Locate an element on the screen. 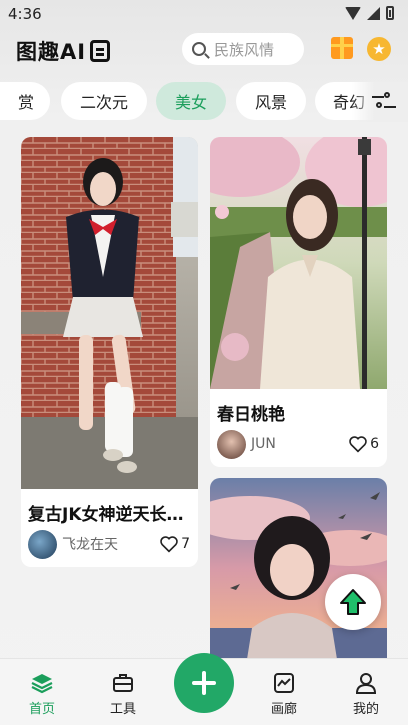  app-logo: 图趣AI is located at coordinates (63, 51).